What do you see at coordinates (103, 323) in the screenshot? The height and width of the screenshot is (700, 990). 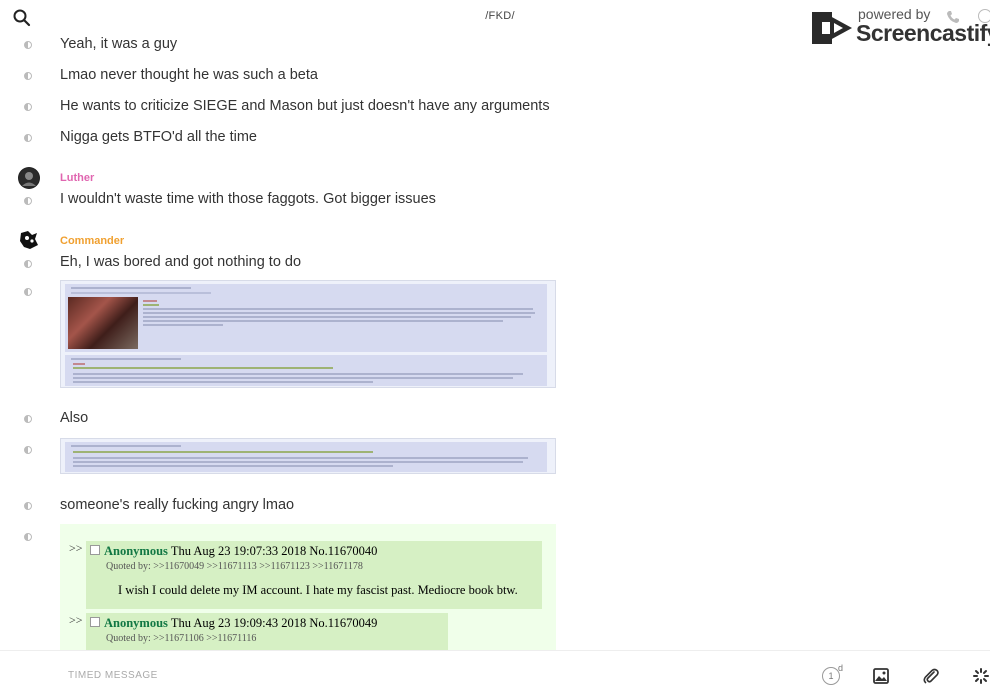 I see `post-thumbnail` at bounding box center [103, 323].